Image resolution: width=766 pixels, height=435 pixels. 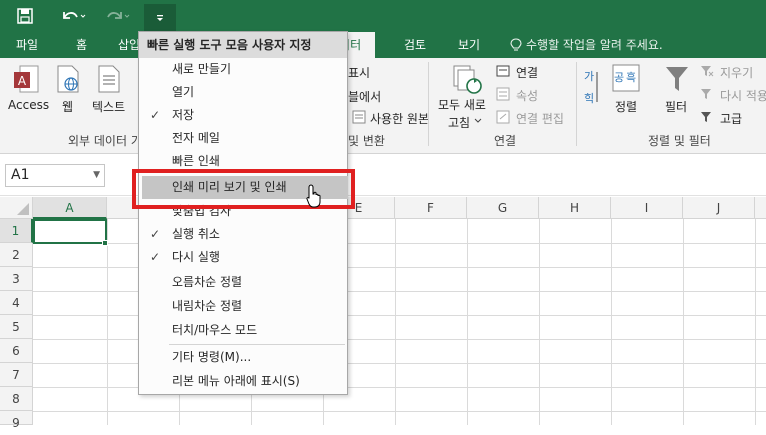 I want to click on row-header: 1, so click(x=16, y=231).